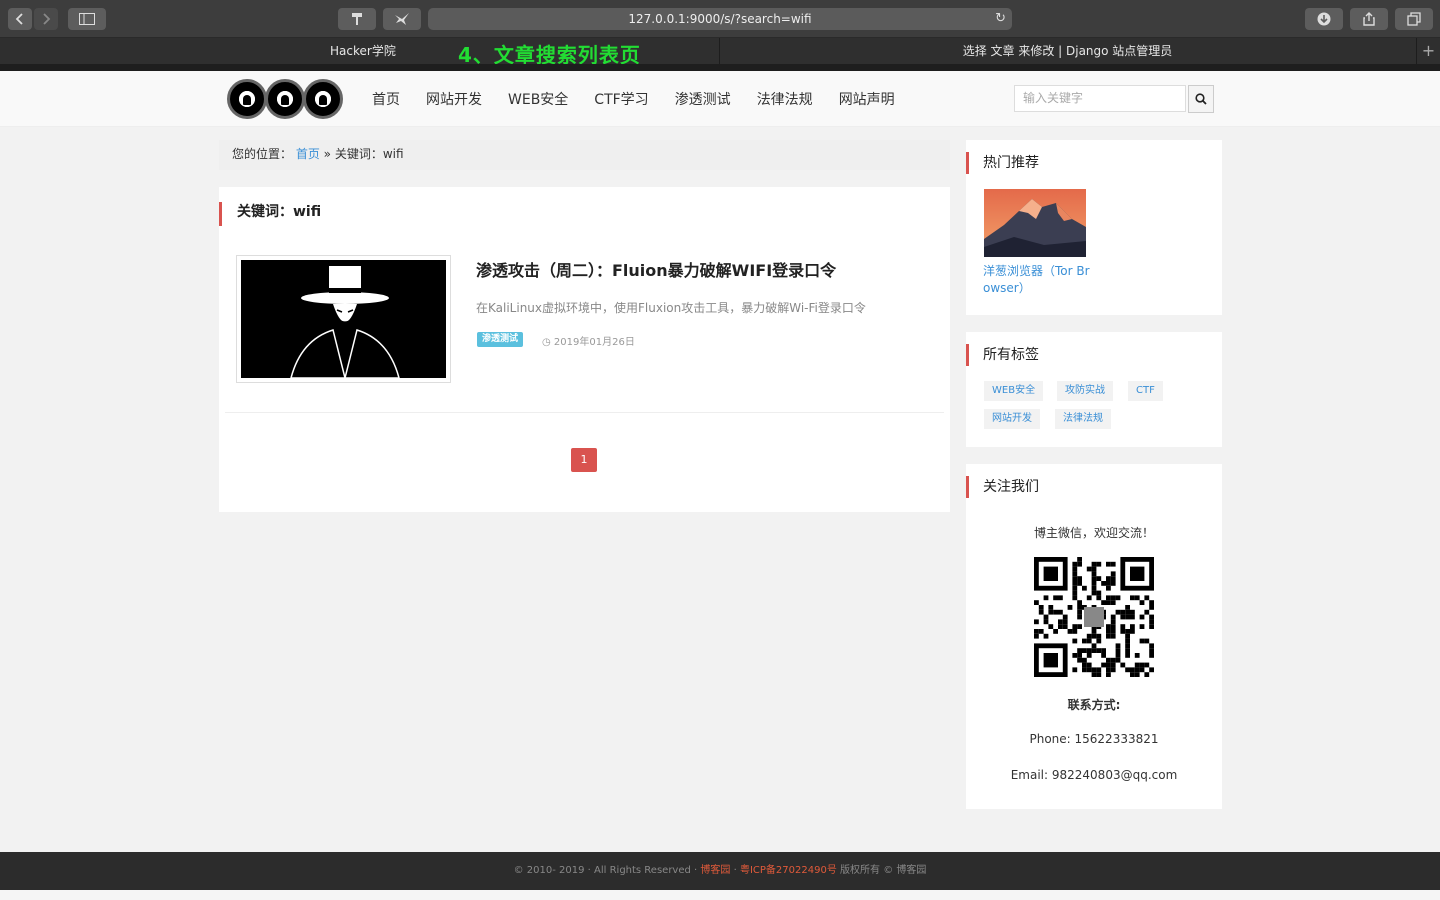  What do you see at coordinates (883, 870) in the screenshot?
I see `rights-text: 版权所有 © 博客园` at bounding box center [883, 870].